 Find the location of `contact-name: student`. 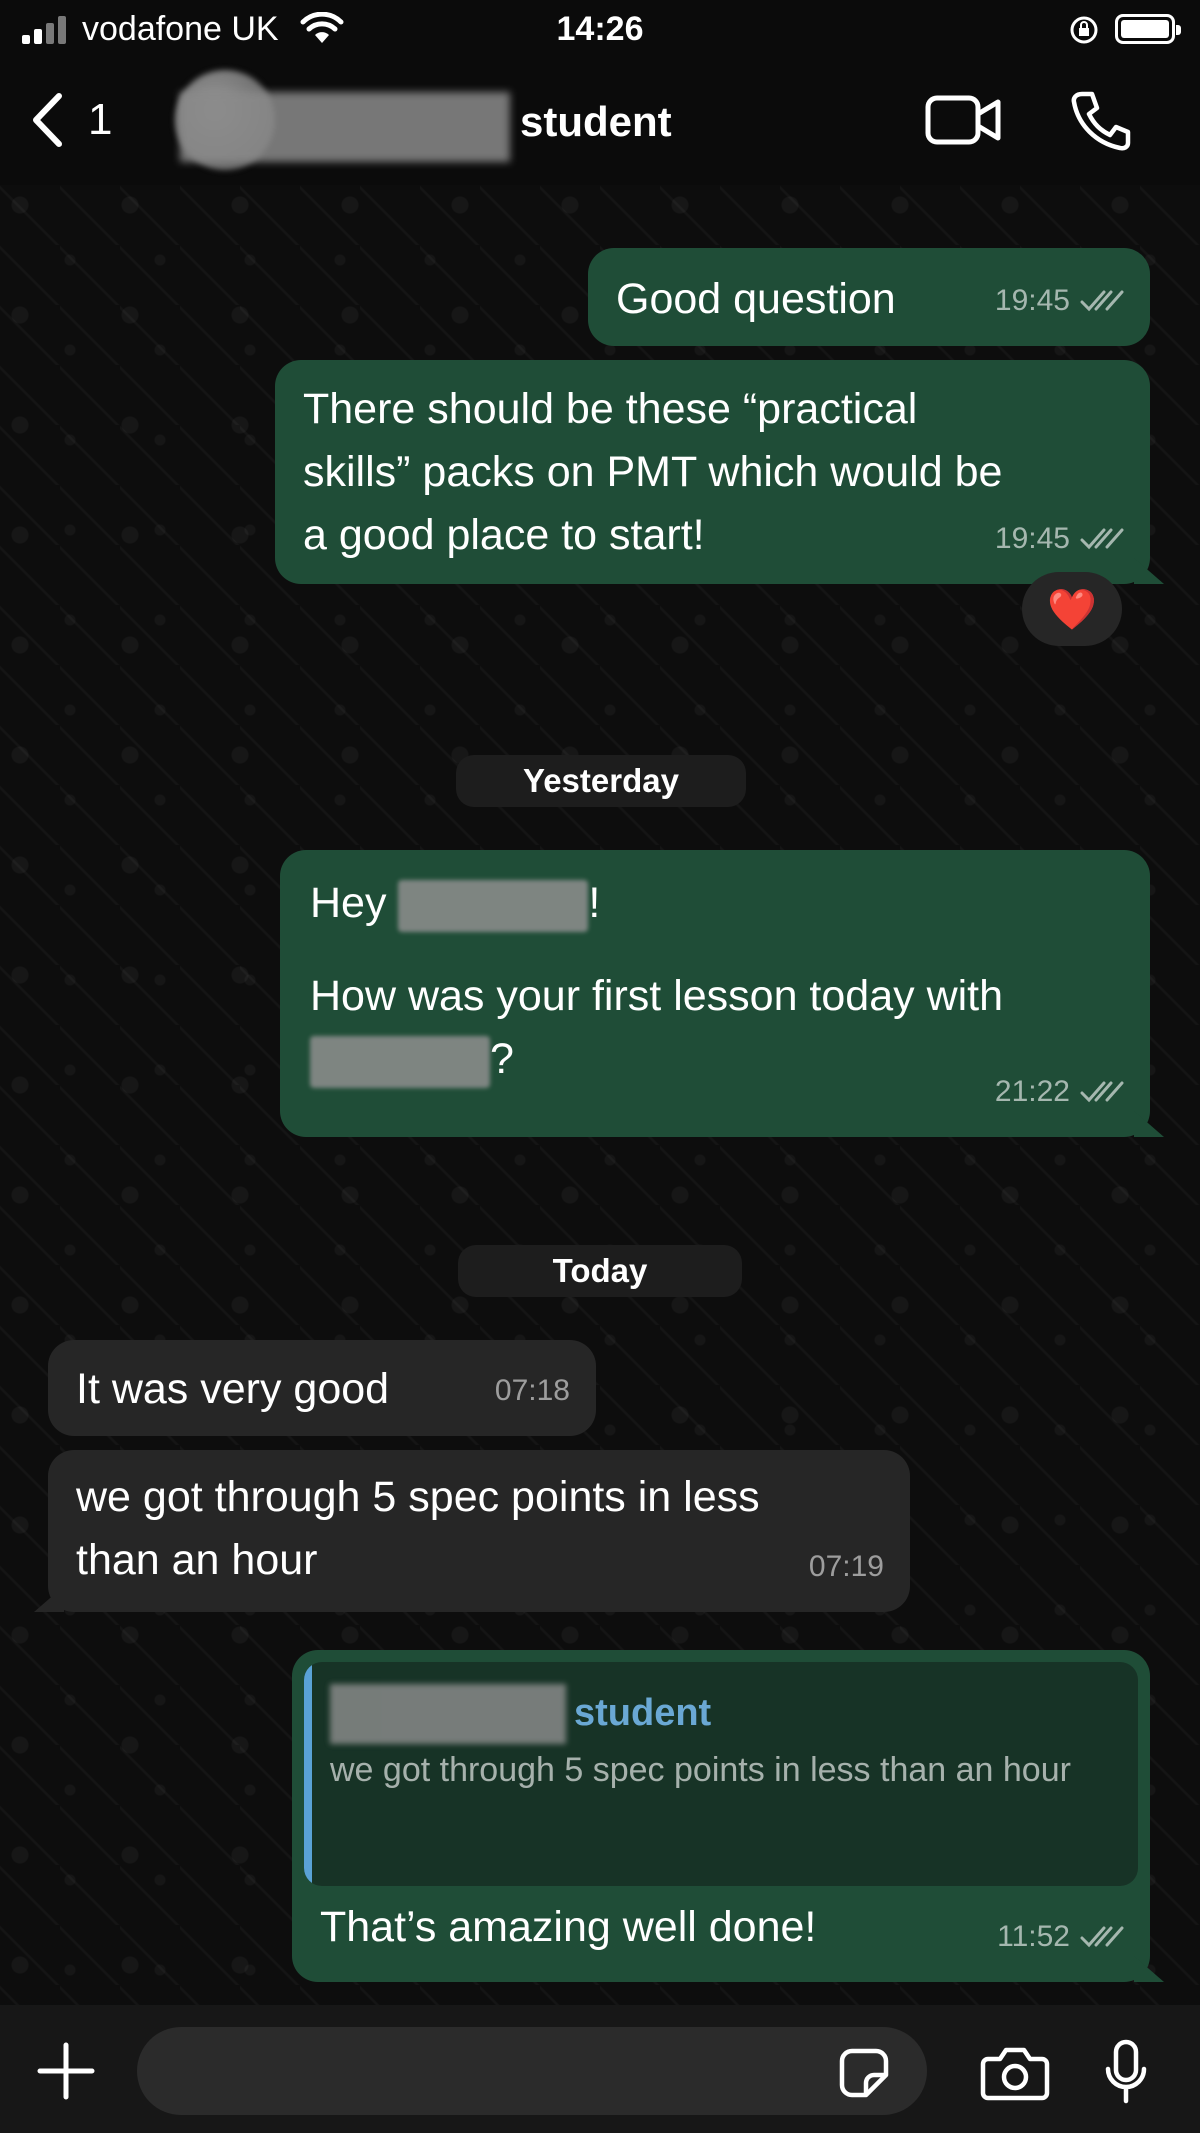

contact-name: student is located at coordinates (596, 122).